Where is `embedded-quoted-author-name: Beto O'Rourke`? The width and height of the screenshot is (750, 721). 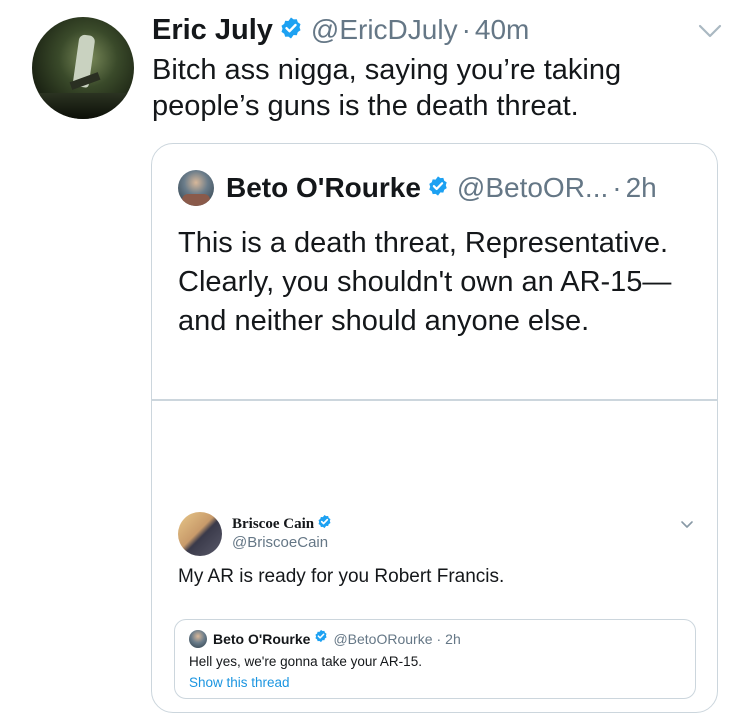 embedded-quoted-author-name: Beto O'Rourke is located at coordinates (262, 638).